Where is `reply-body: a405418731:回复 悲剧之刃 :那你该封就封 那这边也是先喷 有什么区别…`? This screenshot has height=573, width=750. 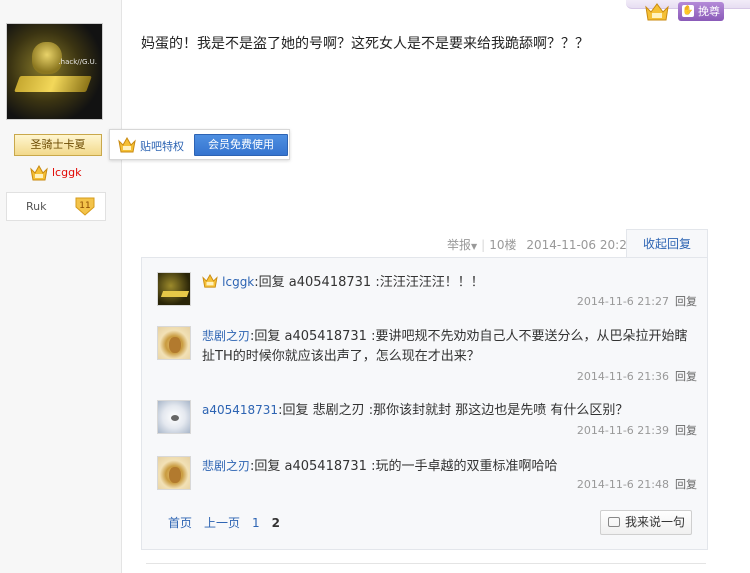 reply-body: a405418731:回复 悲剧之刃 :那你该封就封 那这边也是先喷 有什么区别… is located at coordinates (449, 410).